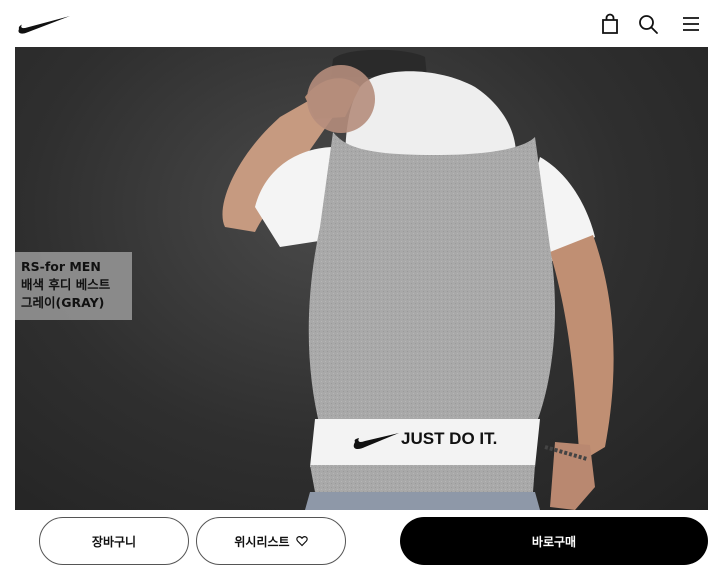  What do you see at coordinates (449, 438) in the screenshot?
I see `hem-print-text: JUST DO IT.` at bounding box center [449, 438].